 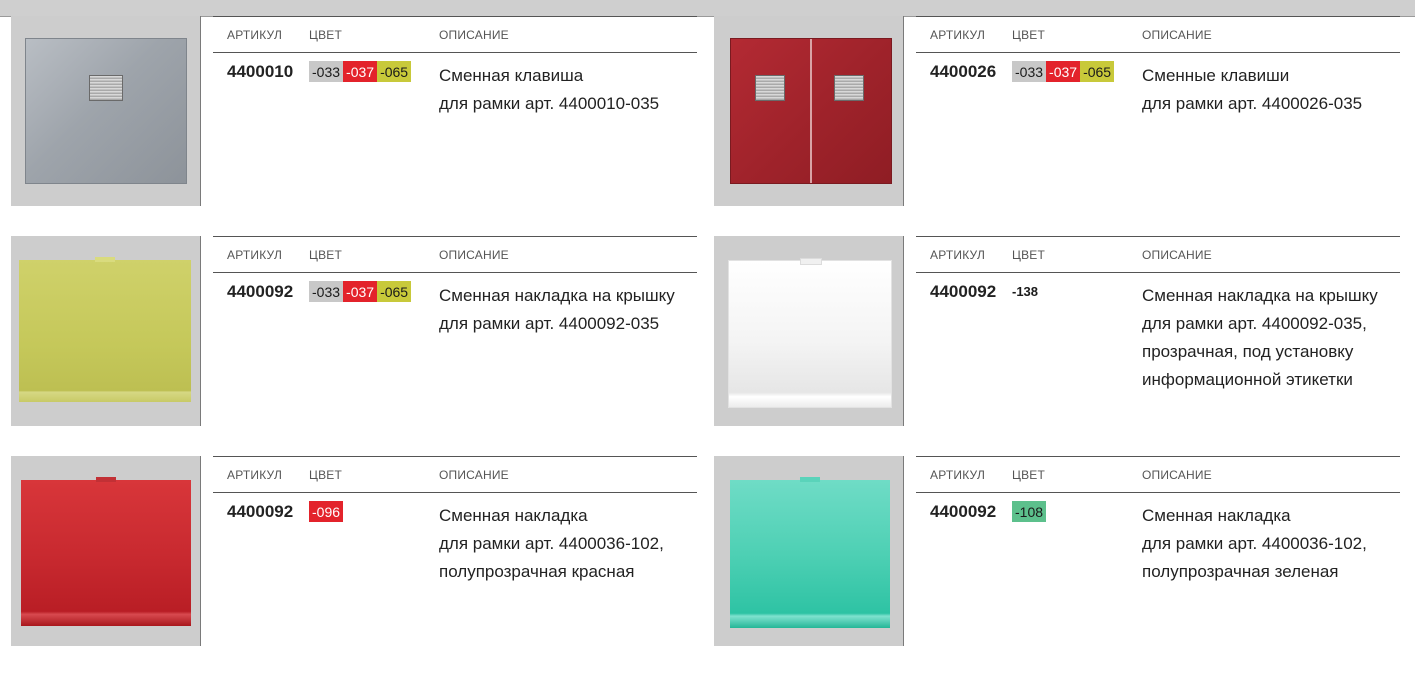 What do you see at coordinates (963, 71) in the screenshot?
I see `article-number: 4400026` at bounding box center [963, 71].